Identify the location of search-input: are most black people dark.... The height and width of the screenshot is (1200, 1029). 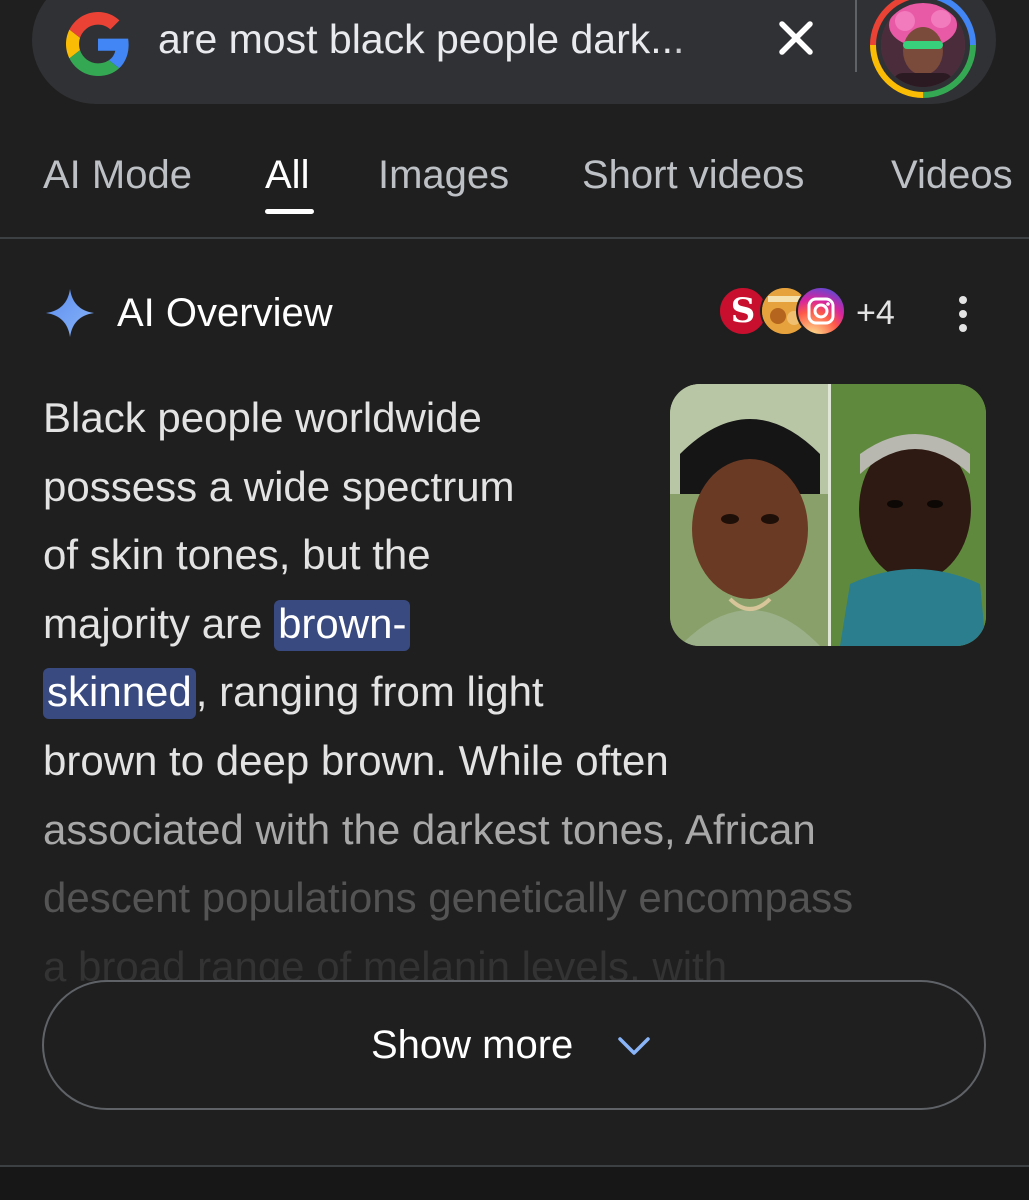
(448, 39).